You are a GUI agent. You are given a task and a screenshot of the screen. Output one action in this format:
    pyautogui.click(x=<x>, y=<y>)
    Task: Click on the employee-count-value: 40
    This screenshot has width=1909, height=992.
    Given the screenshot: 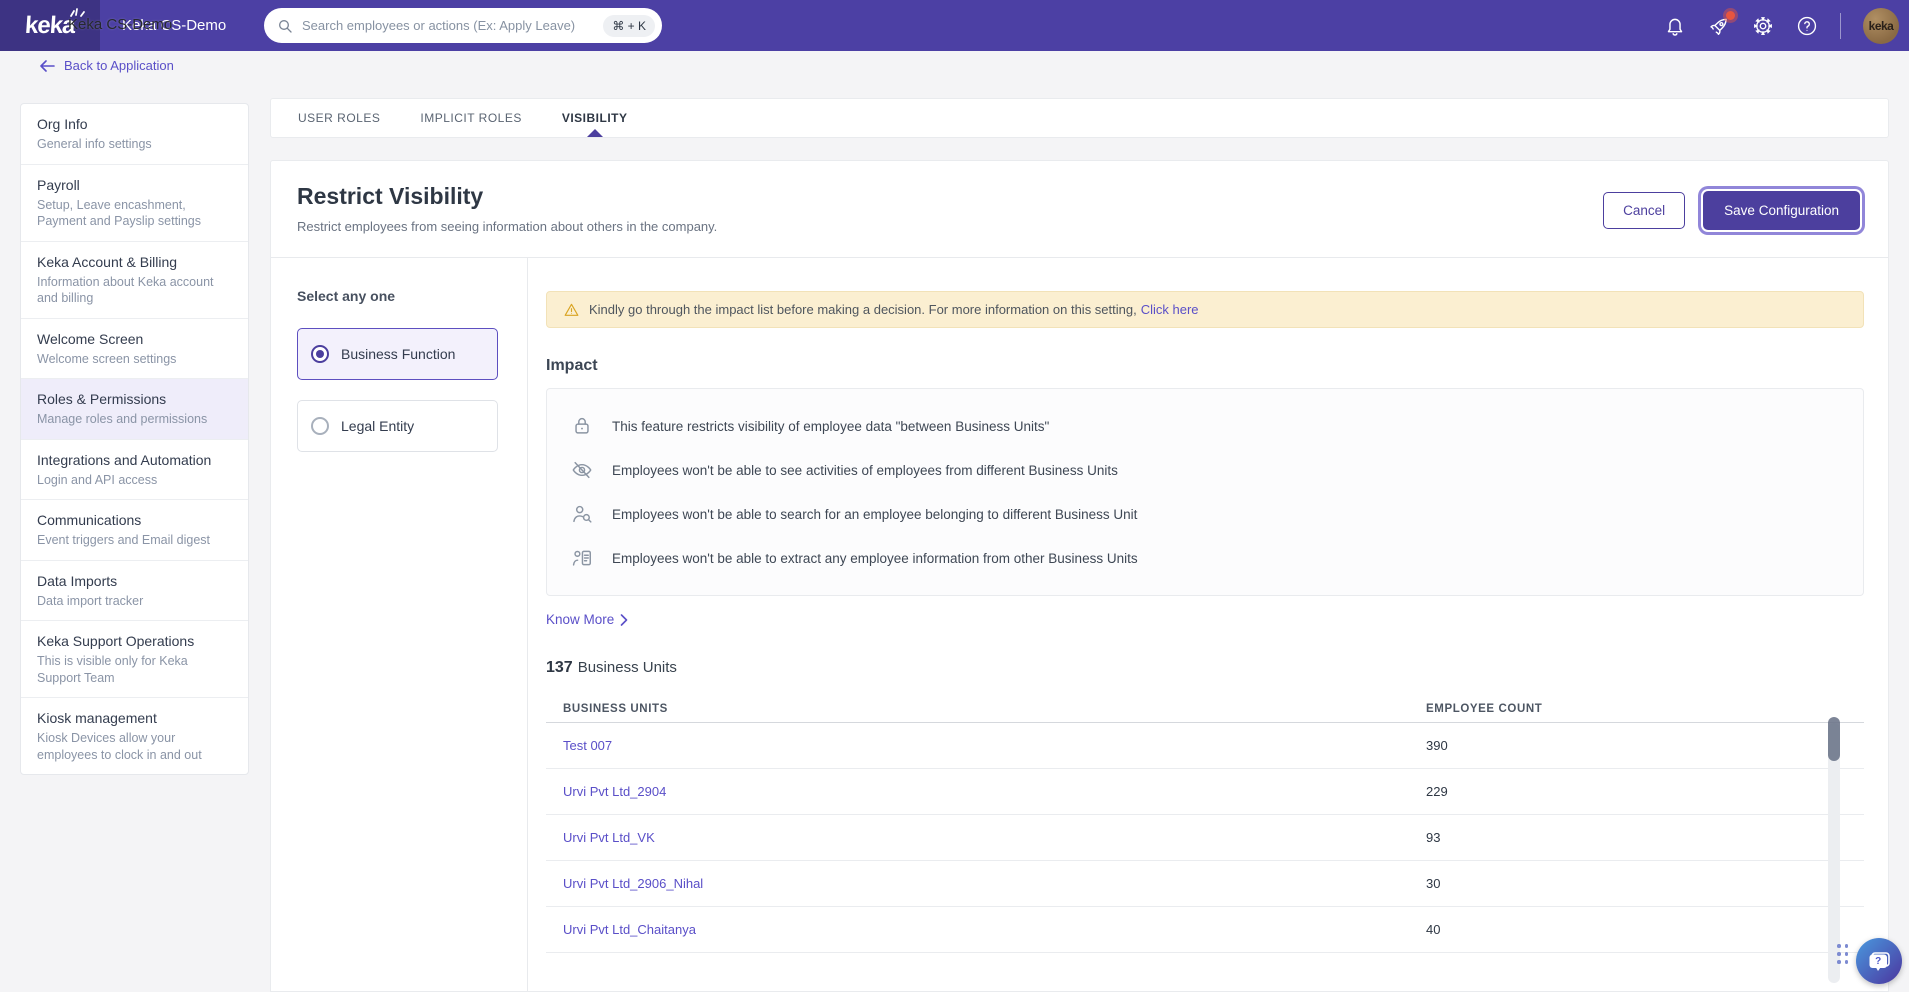 What is the action you would take?
    pyautogui.click(x=1433, y=929)
    